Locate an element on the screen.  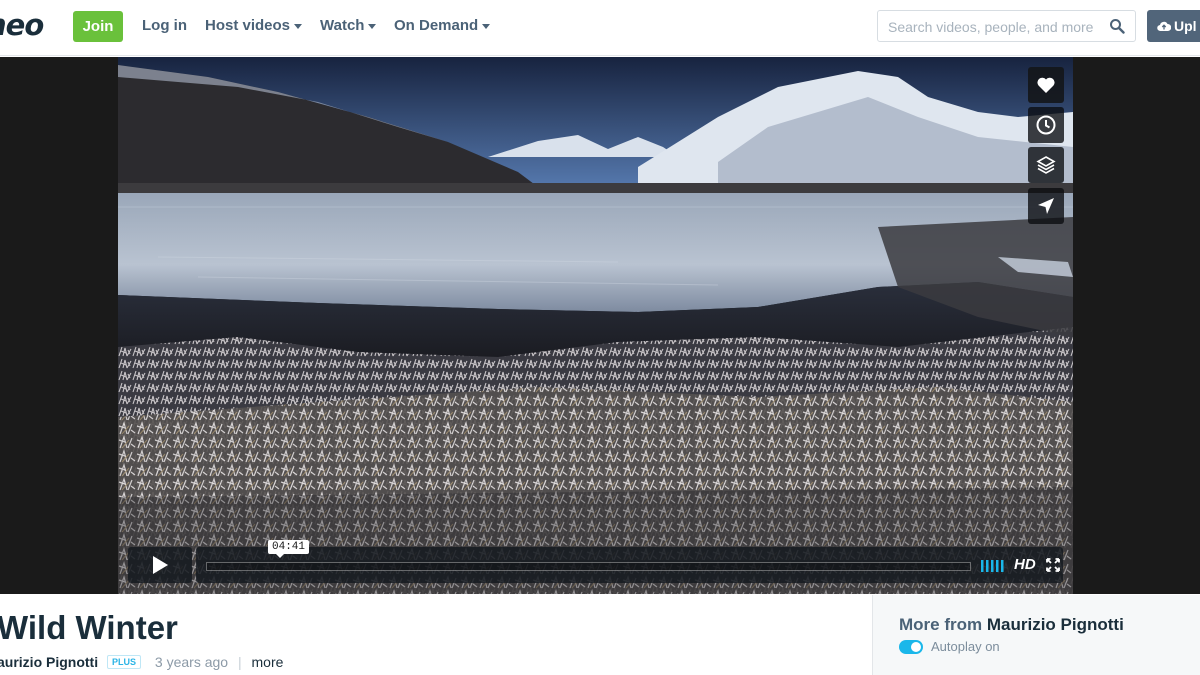
nav-on-demand: On Demand is located at coordinates (442, 25).